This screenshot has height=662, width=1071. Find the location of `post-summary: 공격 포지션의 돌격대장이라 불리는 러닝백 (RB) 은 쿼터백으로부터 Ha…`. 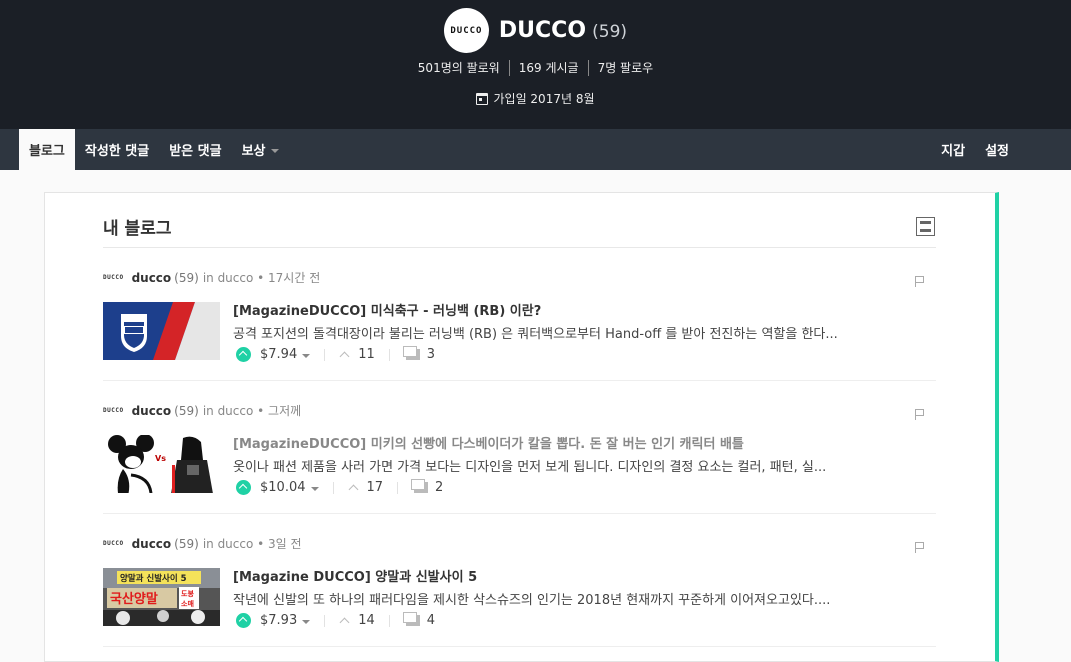

post-summary: 공격 포지션의 돌격대장이라 불리는 러닝백 (RB) 은 쿼터백으로부터 Ha… is located at coordinates (583, 332).